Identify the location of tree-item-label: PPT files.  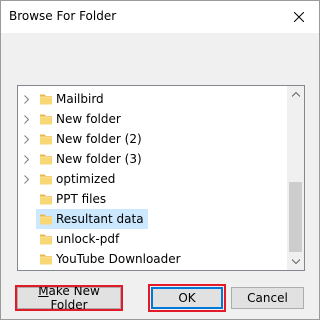
(81, 199).